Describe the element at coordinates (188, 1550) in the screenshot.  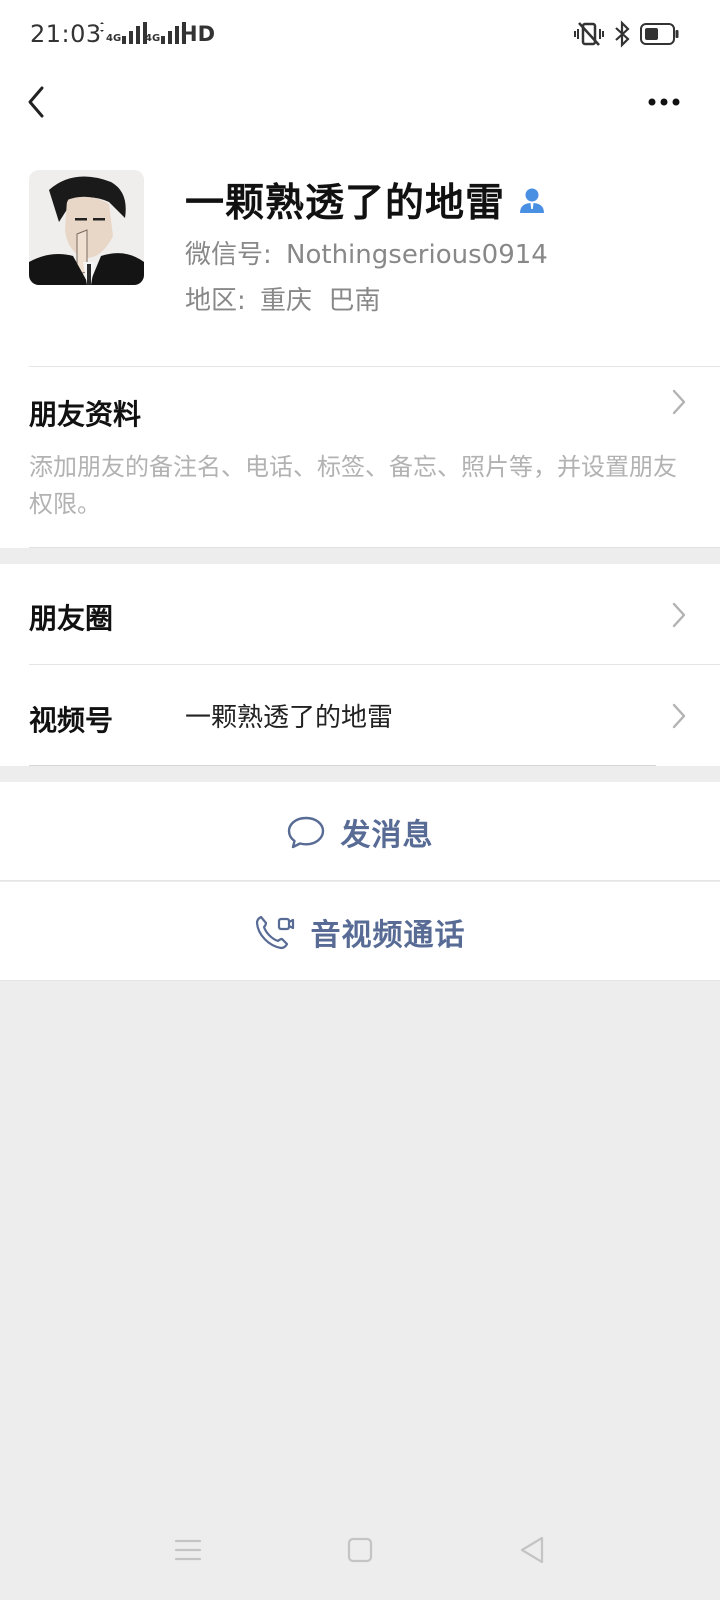
I see `menu-lines-icon` at that location.